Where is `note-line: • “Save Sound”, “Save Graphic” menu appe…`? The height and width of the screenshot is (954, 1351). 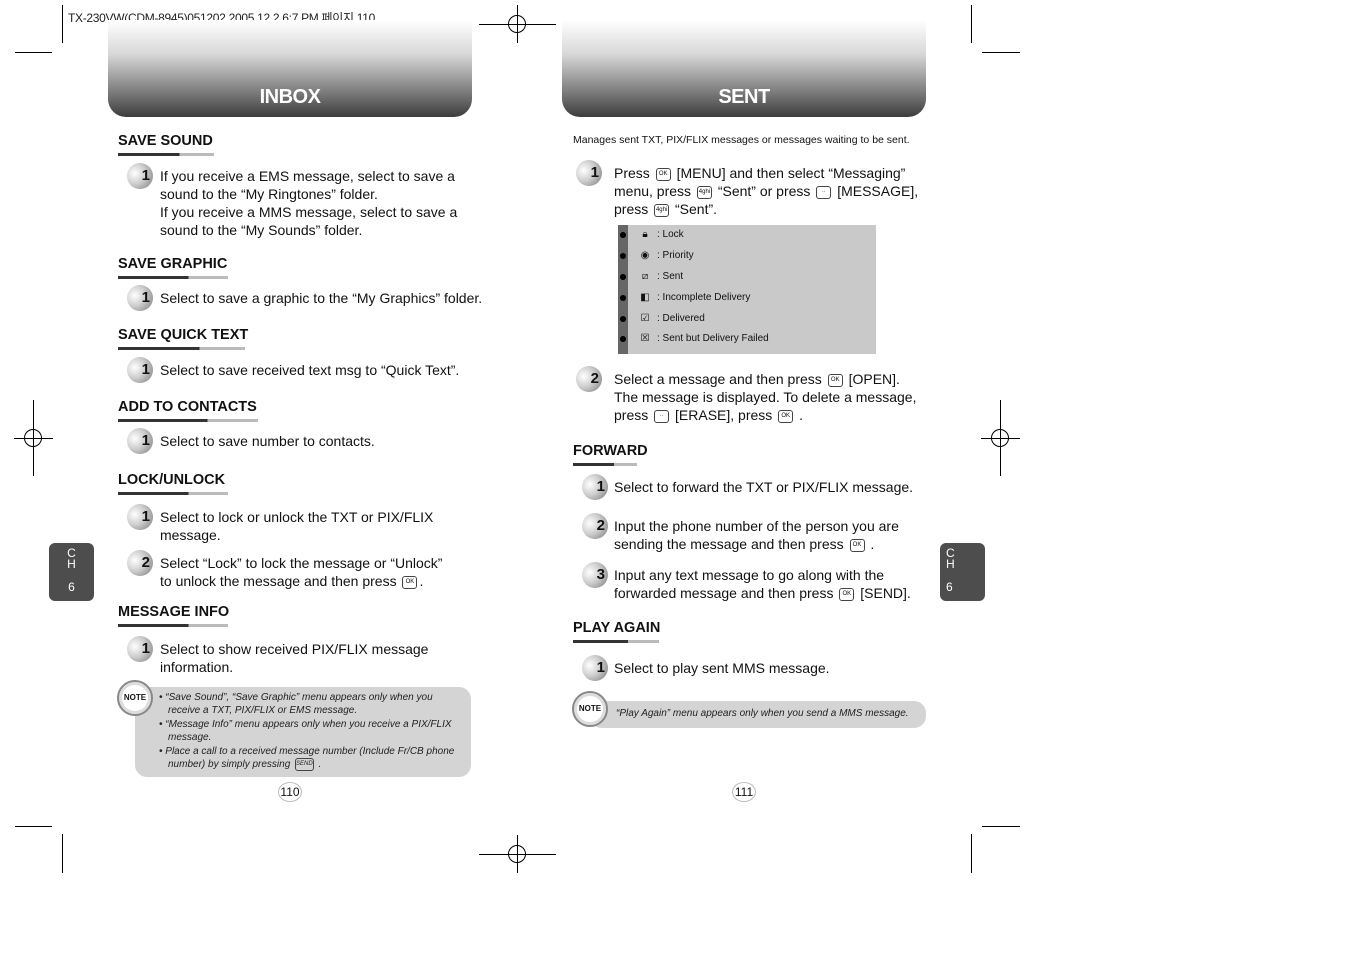
note-line: • “Save Sound”, “Save Graphic” menu appe… is located at coordinates (296, 697).